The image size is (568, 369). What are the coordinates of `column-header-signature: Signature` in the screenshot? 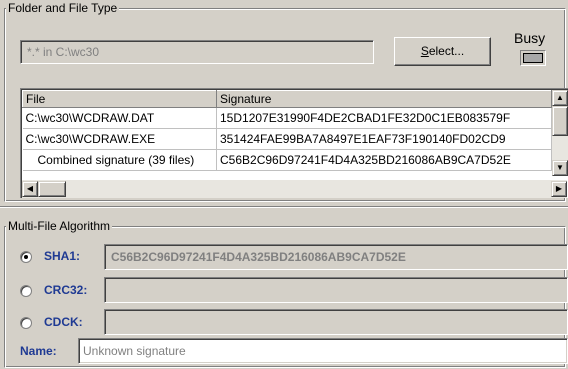 It's located at (384, 99).